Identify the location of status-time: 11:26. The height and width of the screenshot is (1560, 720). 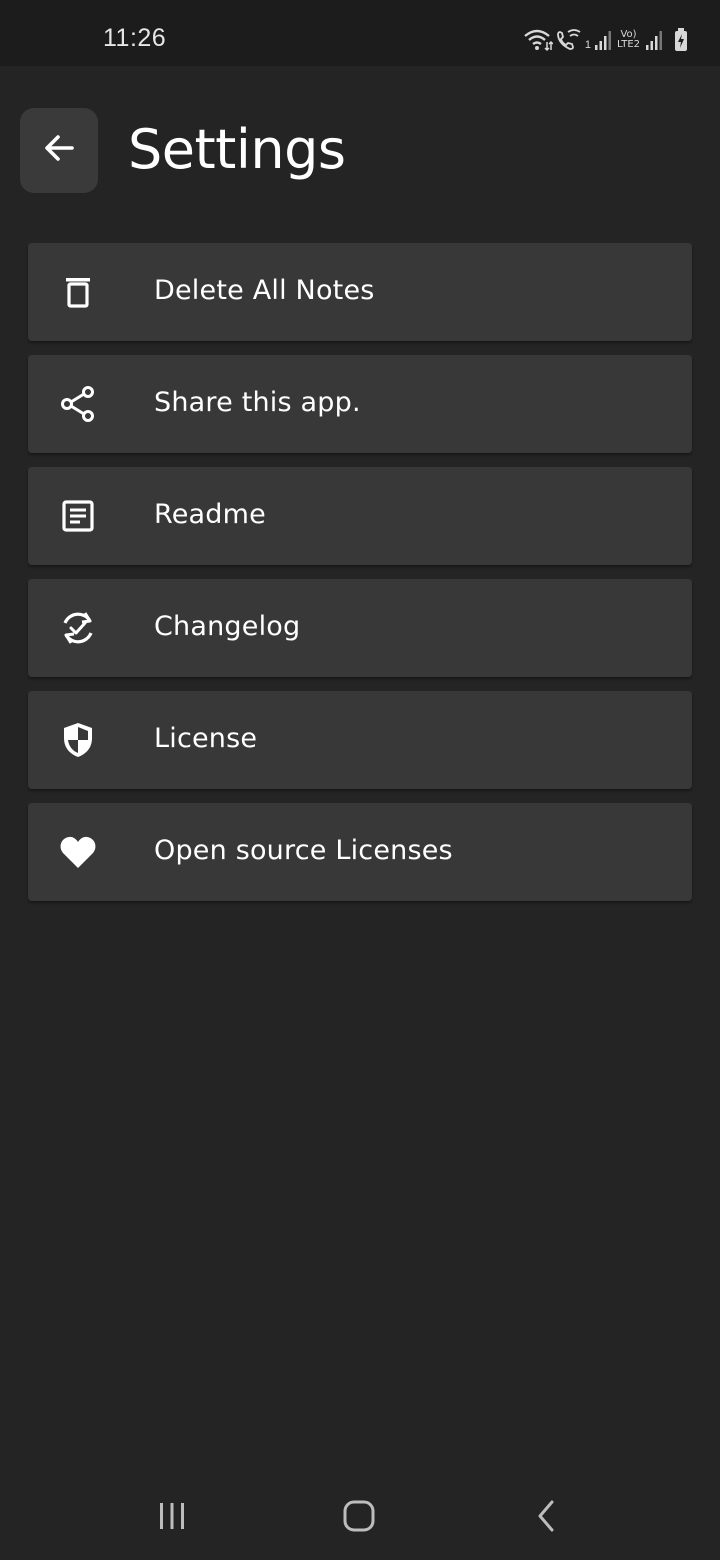
(135, 38).